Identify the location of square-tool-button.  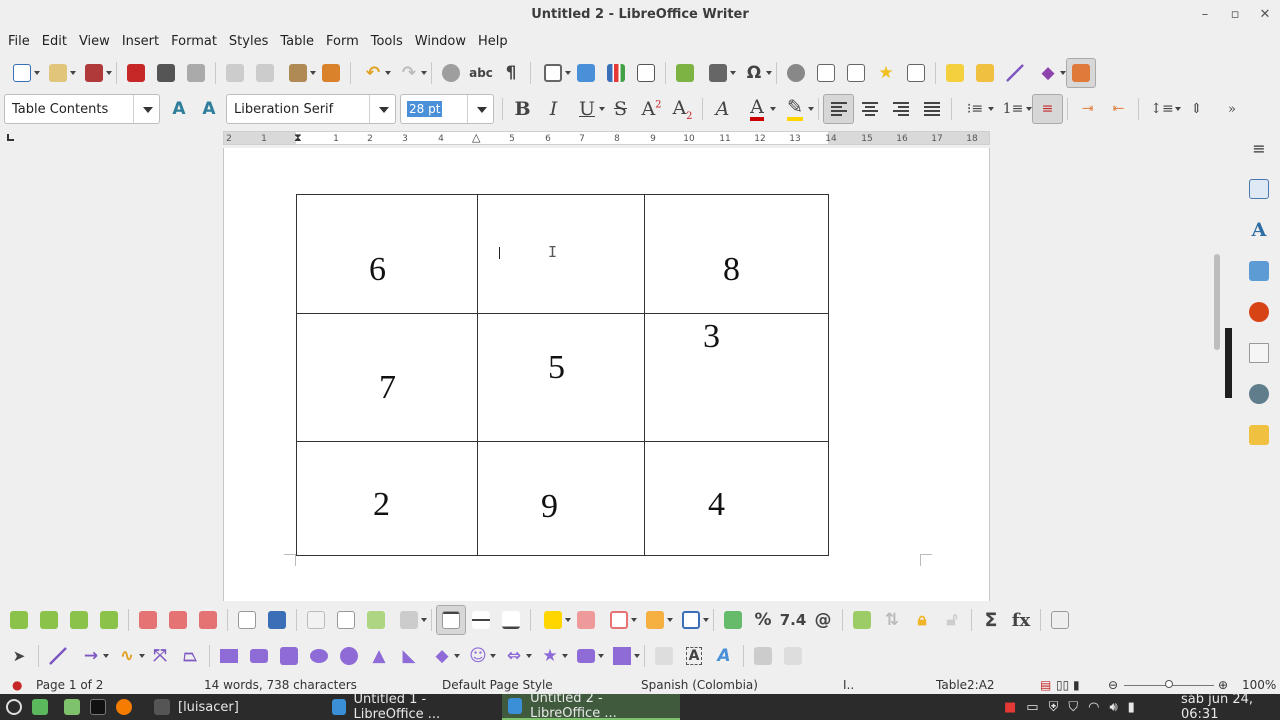
(289, 656).